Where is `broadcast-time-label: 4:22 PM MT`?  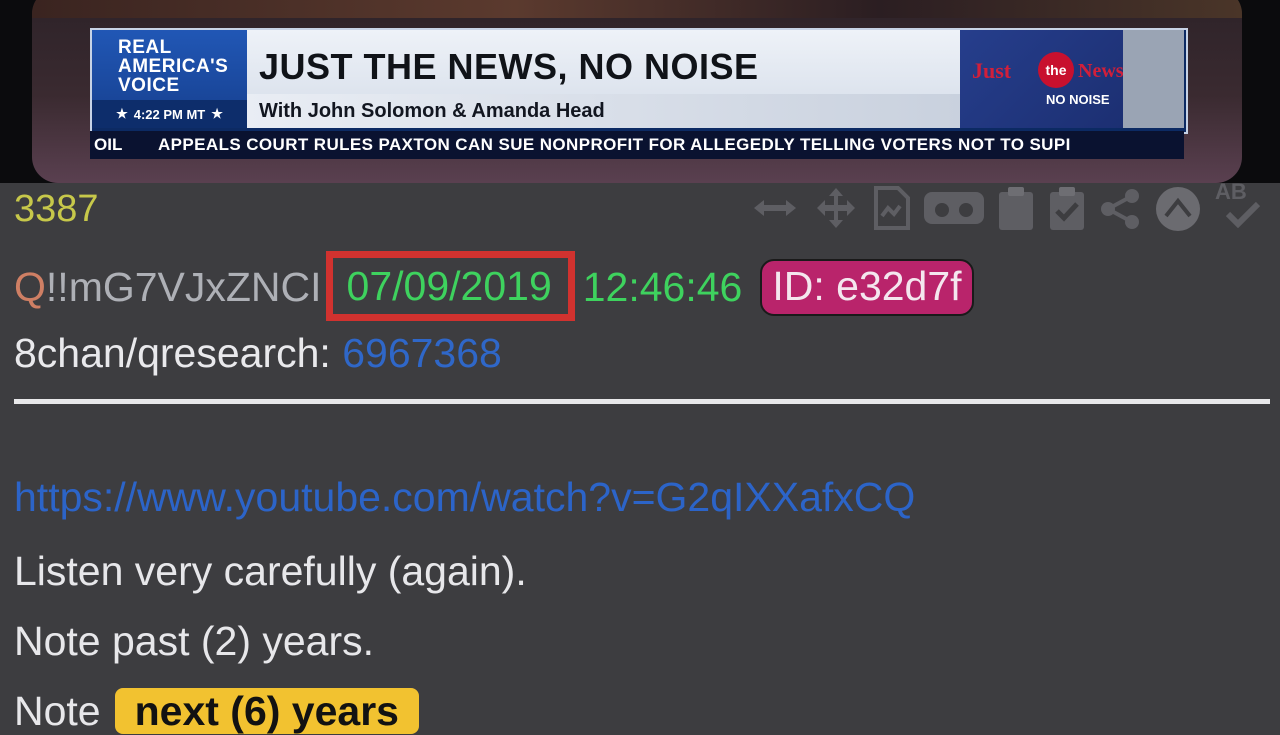 broadcast-time-label: 4:22 PM MT is located at coordinates (169, 114).